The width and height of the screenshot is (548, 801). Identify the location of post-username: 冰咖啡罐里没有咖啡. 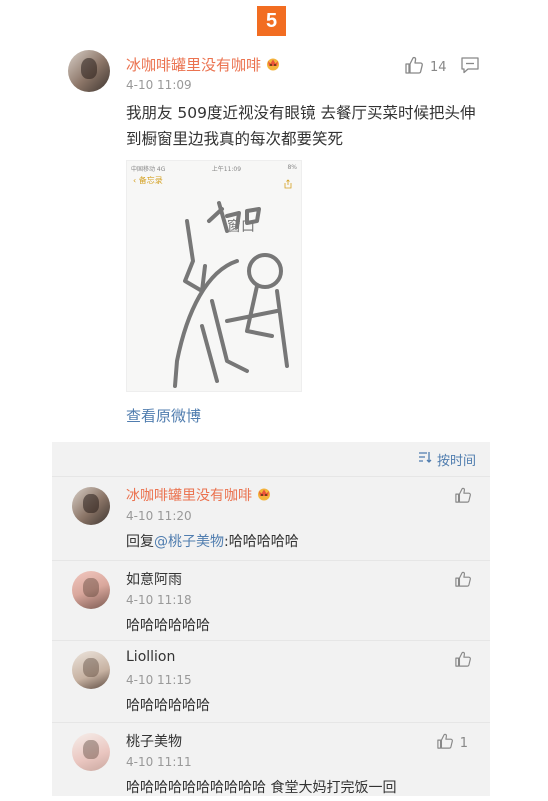
(203, 64).